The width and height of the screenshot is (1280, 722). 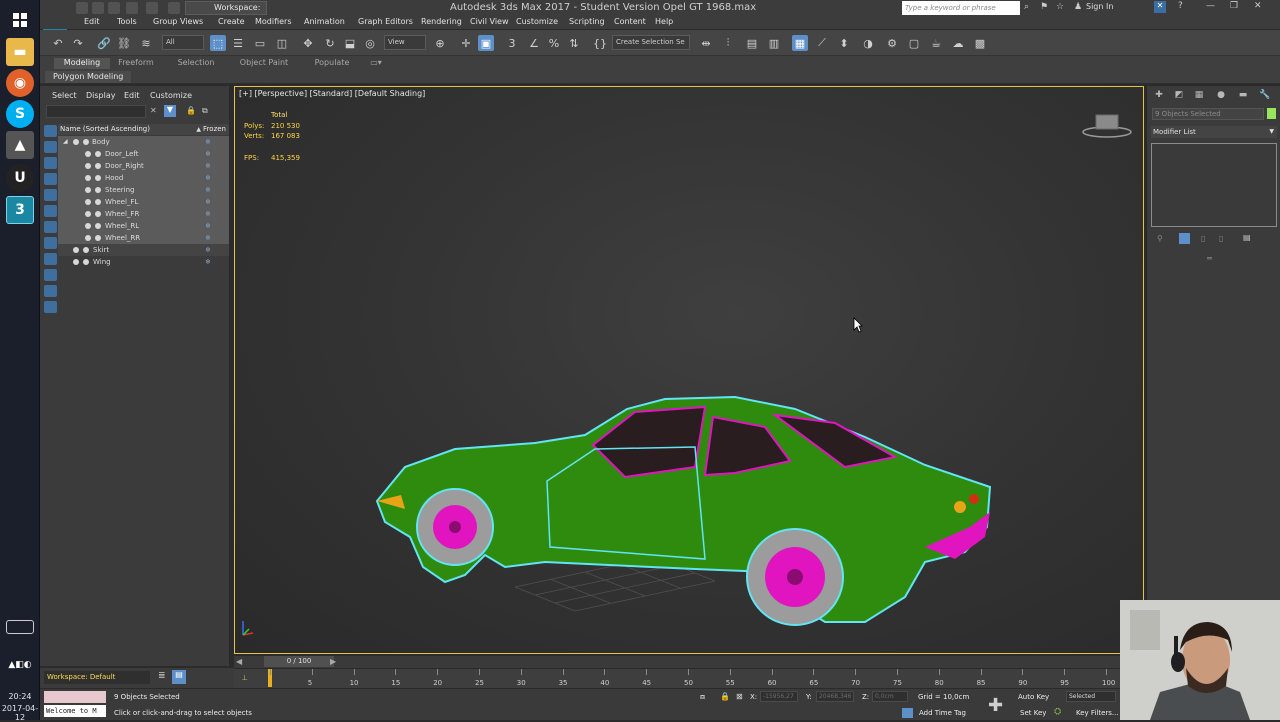 I want to click on firefox-icon: ◉, so click(x=20, y=83).